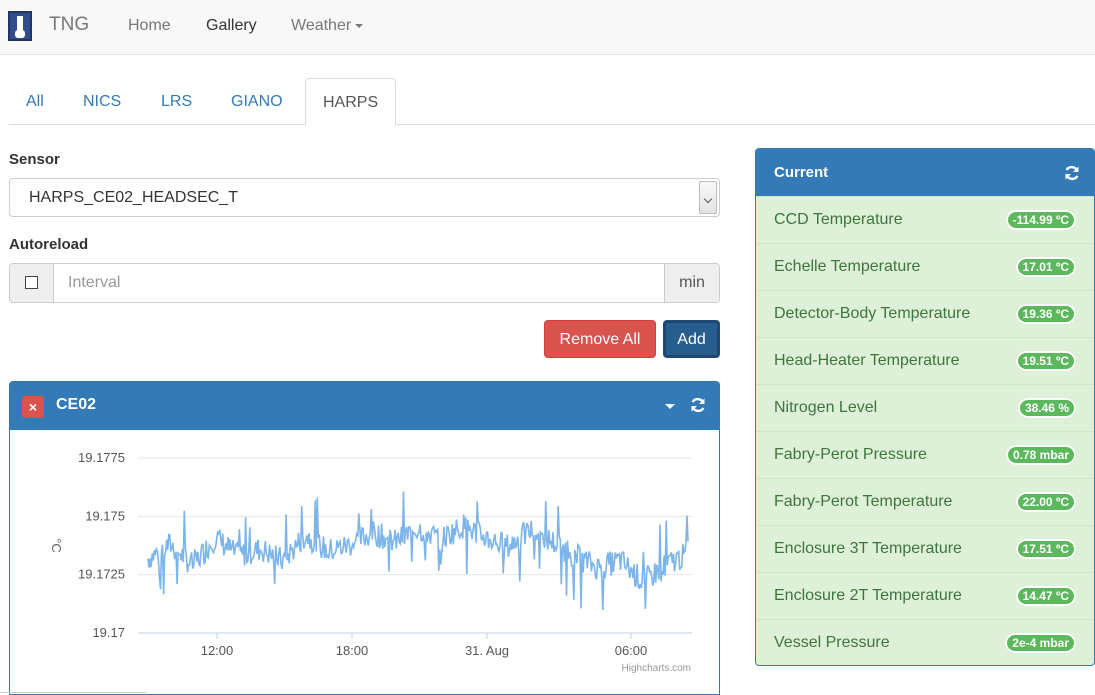  I want to click on sensor-name: Enclosure 2T Temperature, so click(868, 595).